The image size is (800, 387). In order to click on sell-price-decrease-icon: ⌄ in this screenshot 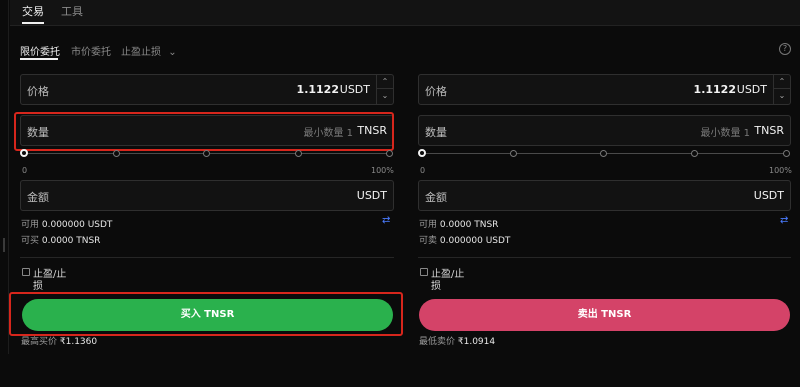, I will do `click(782, 96)`.